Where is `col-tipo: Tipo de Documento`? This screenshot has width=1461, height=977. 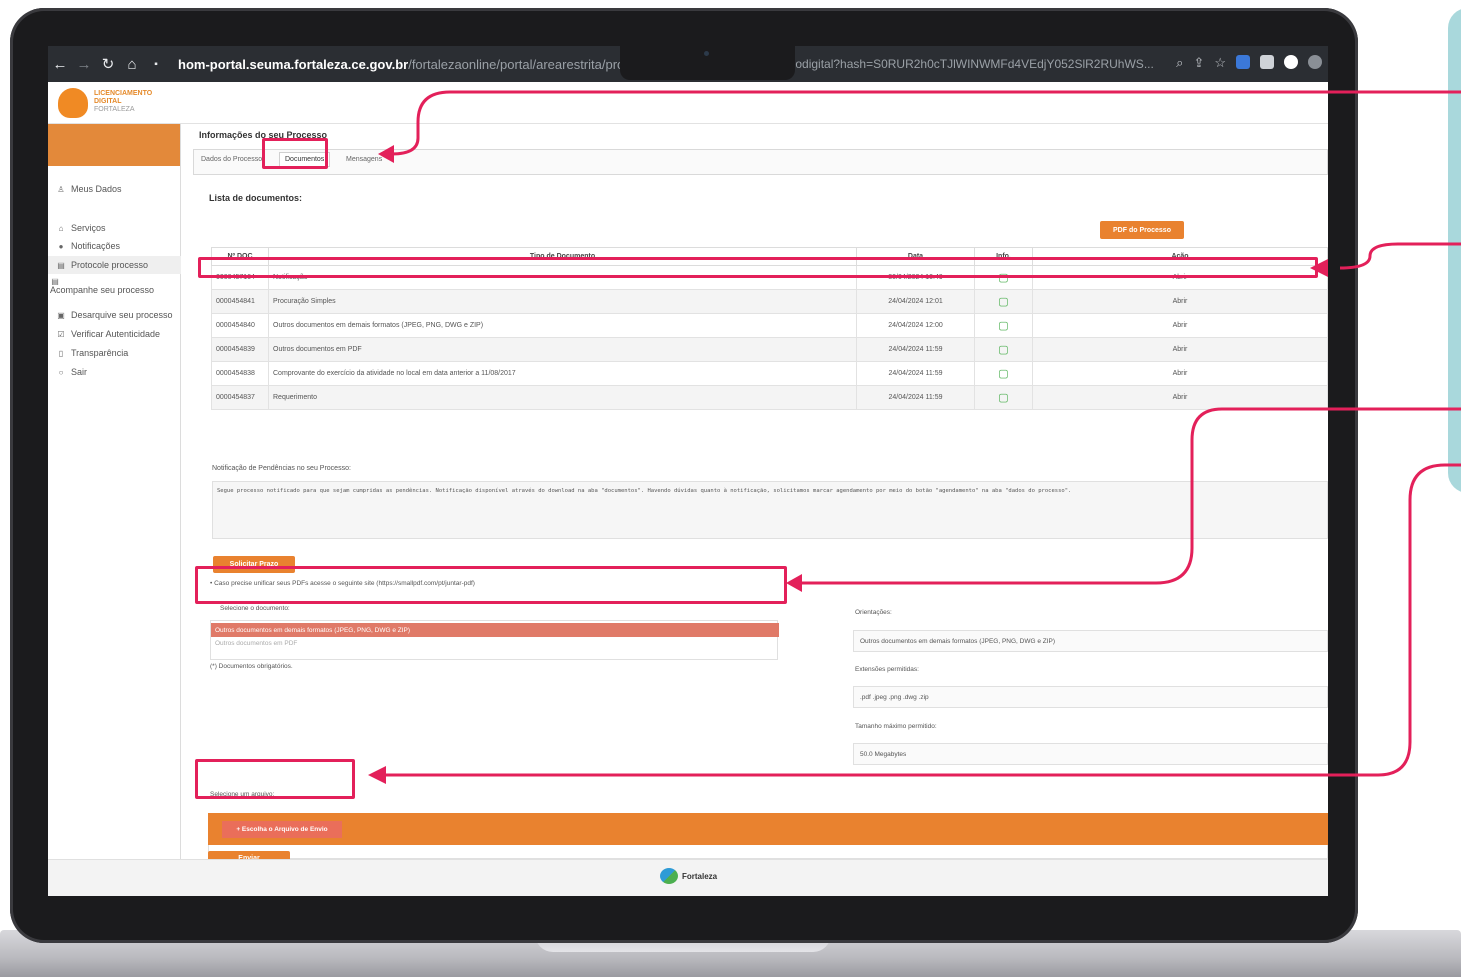 col-tipo: Tipo de Documento is located at coordinates (562, 256).